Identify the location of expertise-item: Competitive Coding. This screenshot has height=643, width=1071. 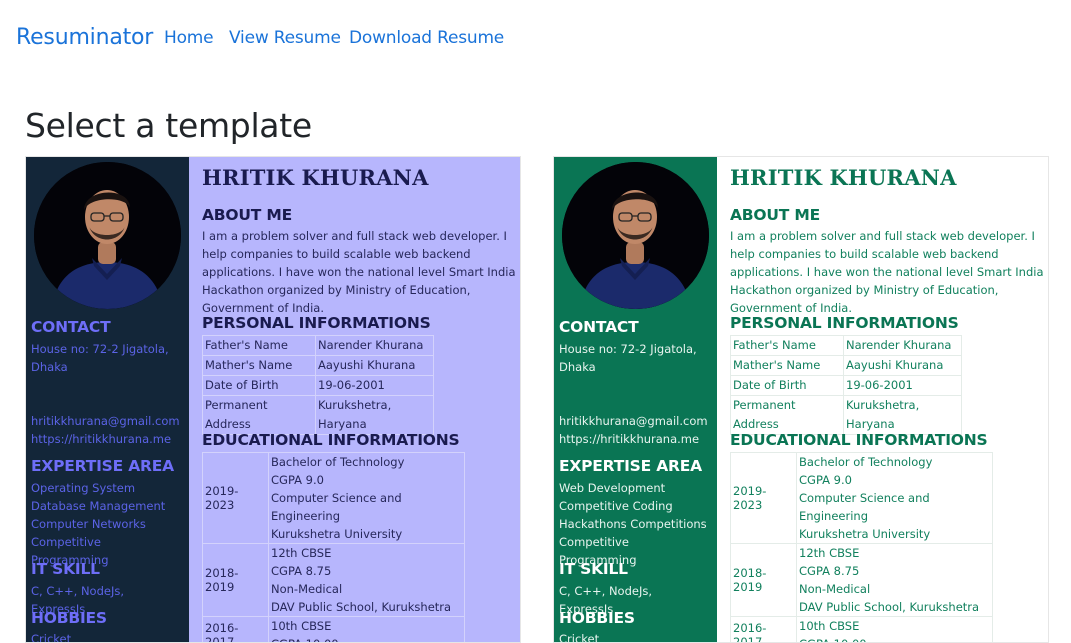
(616, 506).